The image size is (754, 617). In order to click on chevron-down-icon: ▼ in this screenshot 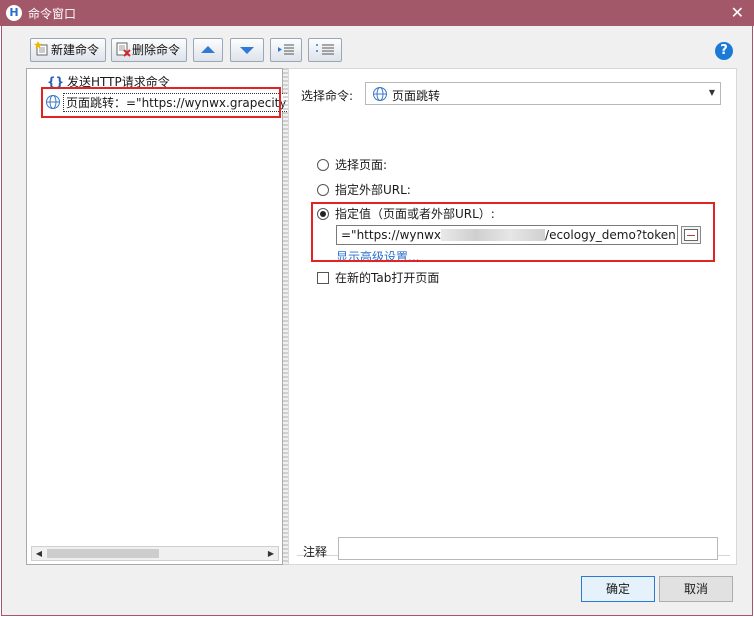, I will do `click(711, 92)`.